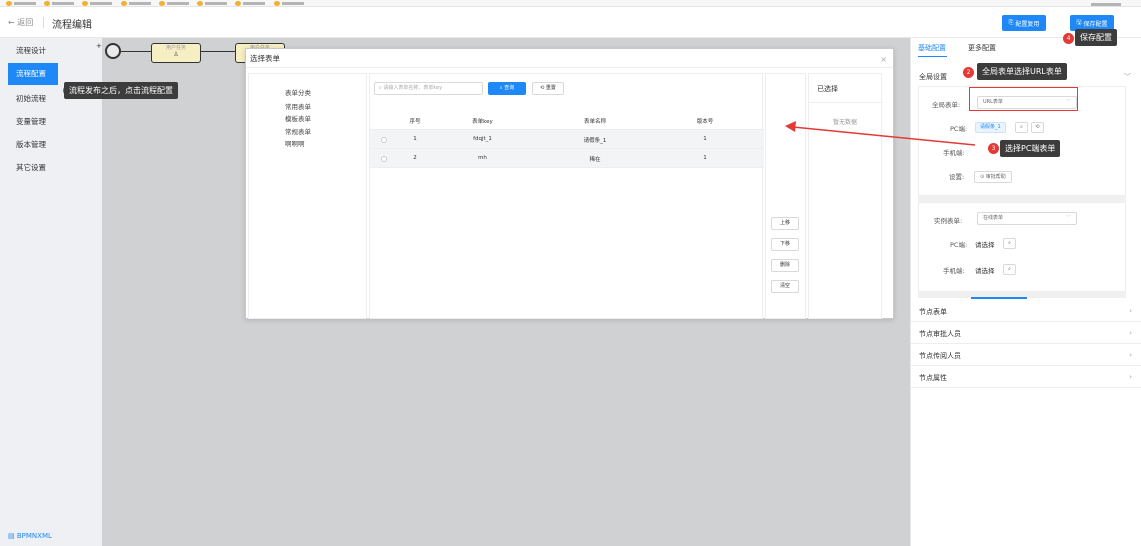 Image resolution: width=1141 pixels, height=546 pixels. Describe the element at coordinates (880, 133) in the screenshot. I see `annotation-arrow` at that location.